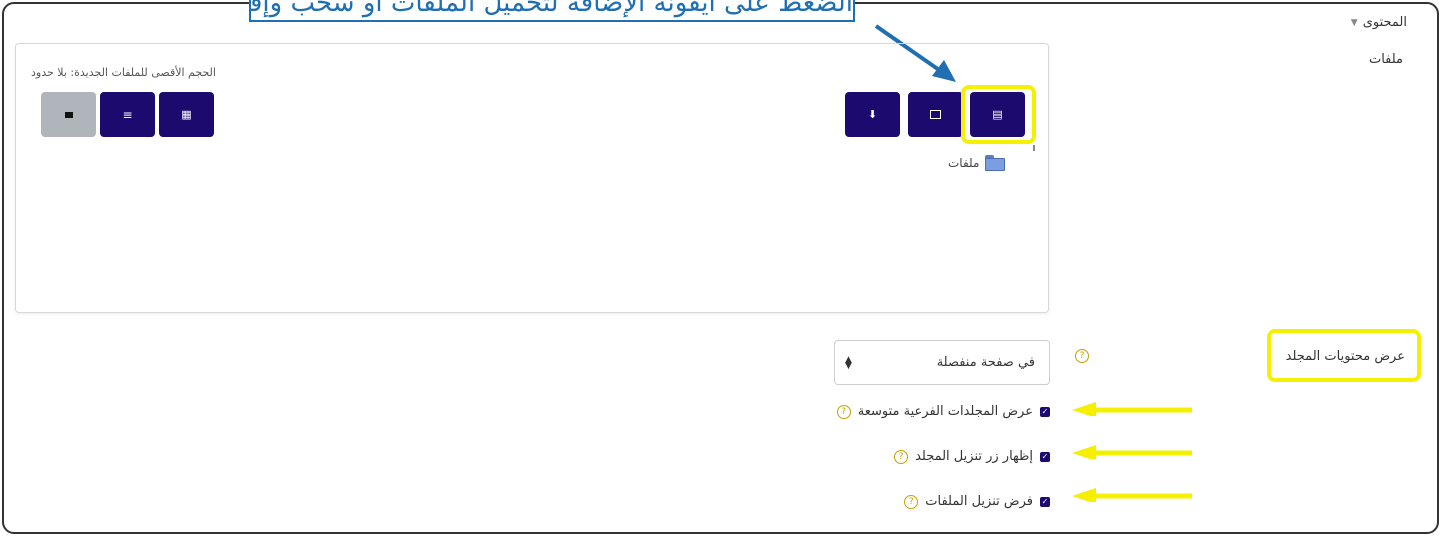  Describe the element at coordinates (1034, 148) in the screenshot. I see `resize-mark` at that location.